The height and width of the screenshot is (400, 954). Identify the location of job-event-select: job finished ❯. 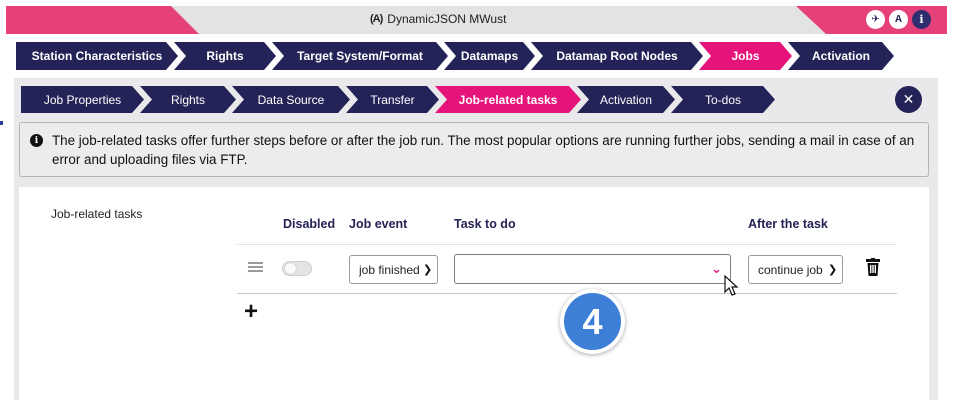
(393, 269).